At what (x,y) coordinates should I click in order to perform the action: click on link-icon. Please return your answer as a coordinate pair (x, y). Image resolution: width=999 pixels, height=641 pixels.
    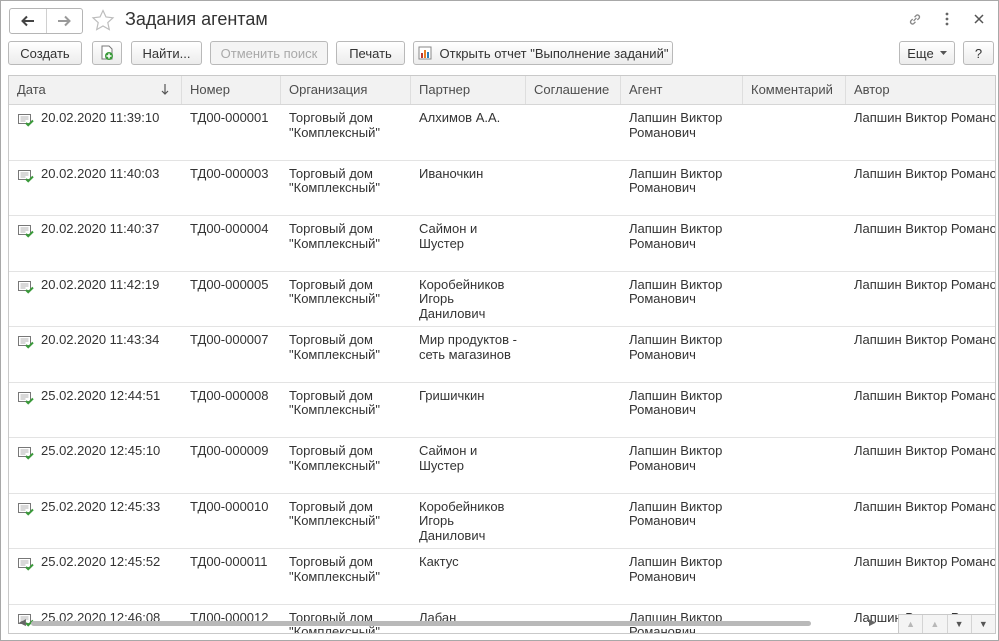
    Looking at the image, I should click on (915, 19).